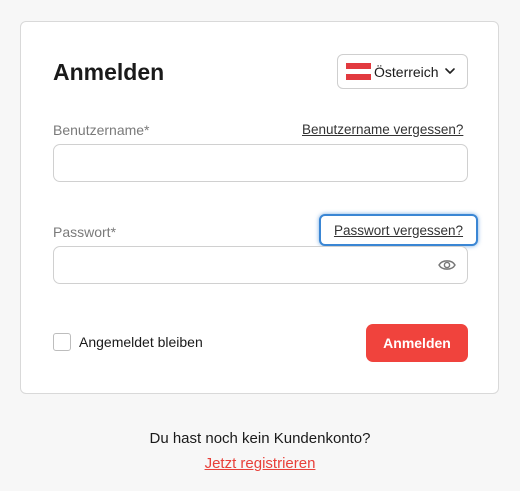 The height and width of the screenshot is (491, 520). I want to click on forgot-password-link: Passwort vergessen?, so click(398, 230).